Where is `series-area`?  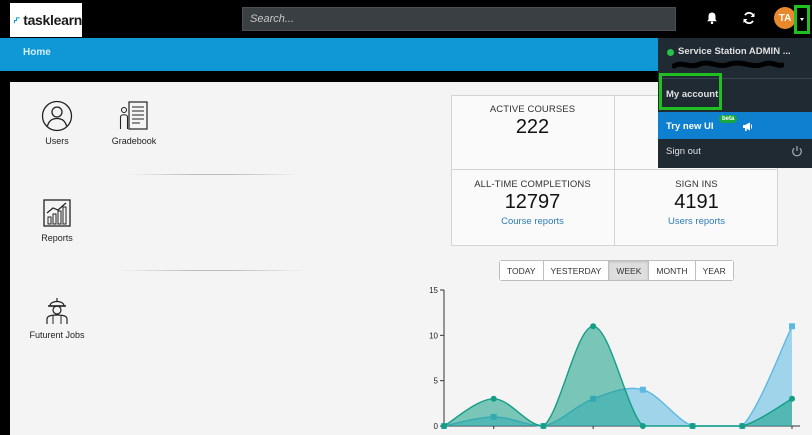 series-area is located at coordinates (618, 376).